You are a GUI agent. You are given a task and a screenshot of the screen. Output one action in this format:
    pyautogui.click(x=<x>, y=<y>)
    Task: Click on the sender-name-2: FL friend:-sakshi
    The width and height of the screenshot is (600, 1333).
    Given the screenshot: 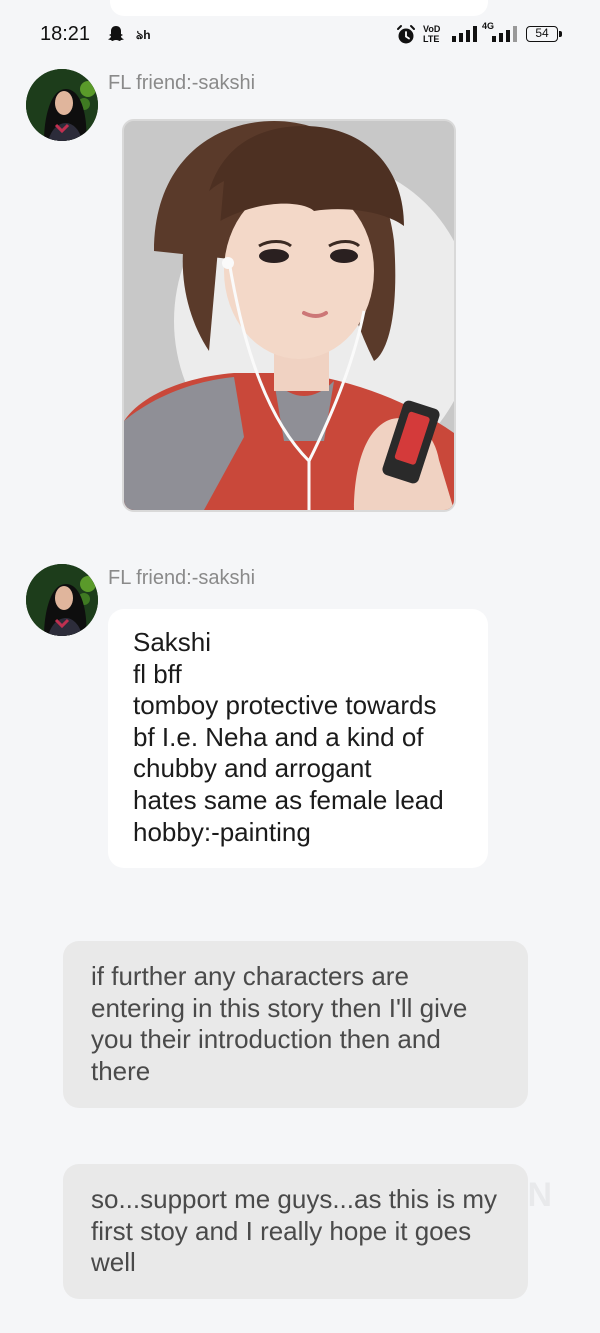 What is the action you would take?
    pyautogui.click(x=182, y=578)
    